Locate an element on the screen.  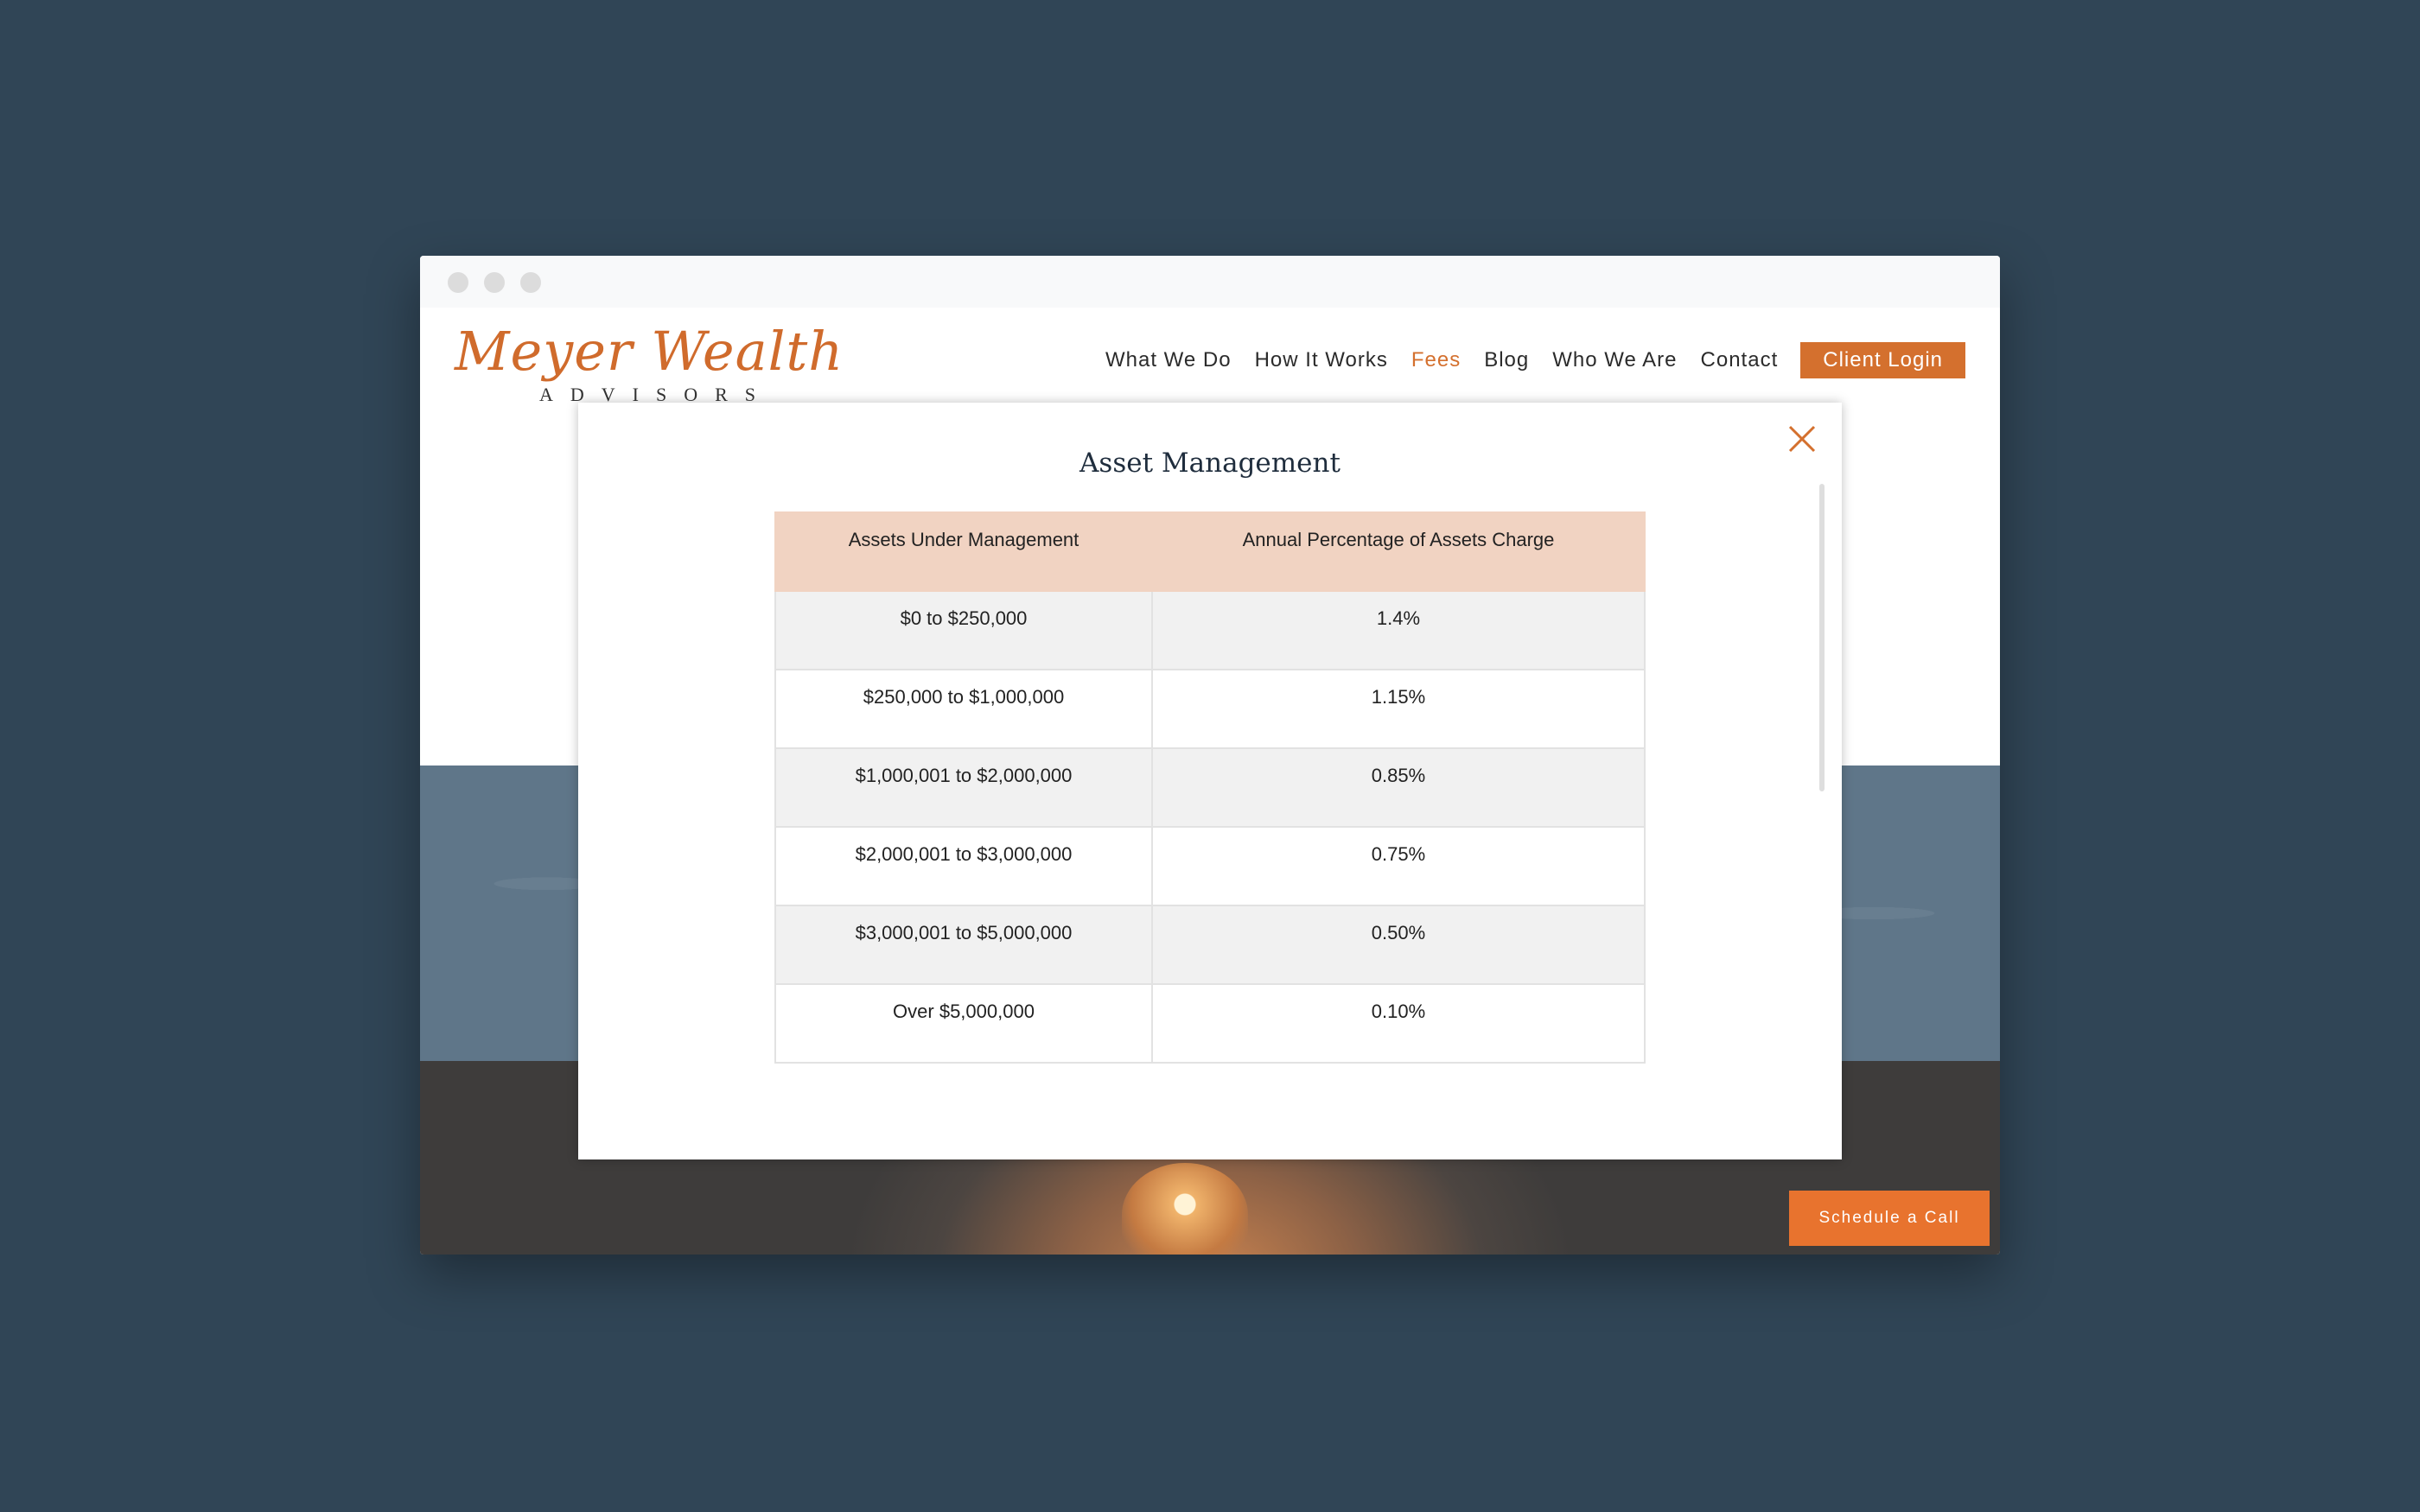
table-cell: $3,000,001 to $5,000,000 is located at coordinates (963, 945).